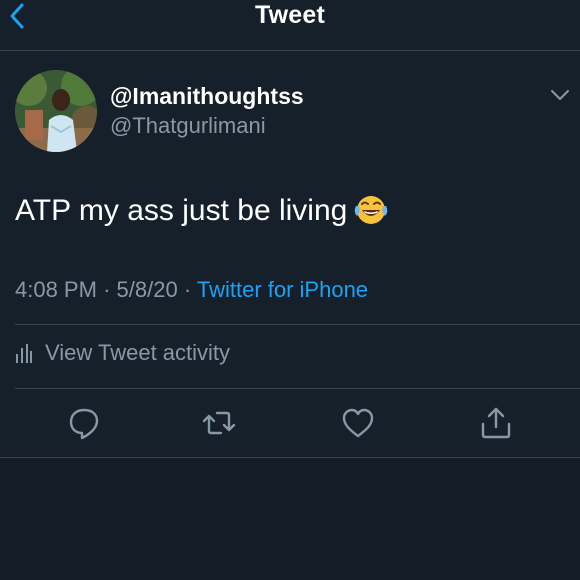 The width and height of the screenshot is (580, 580). What do you see at coordinates (188, 126) in the screenshot?
I see `user-handle: @Thatgurlimani` at bounding box center [188, 126].